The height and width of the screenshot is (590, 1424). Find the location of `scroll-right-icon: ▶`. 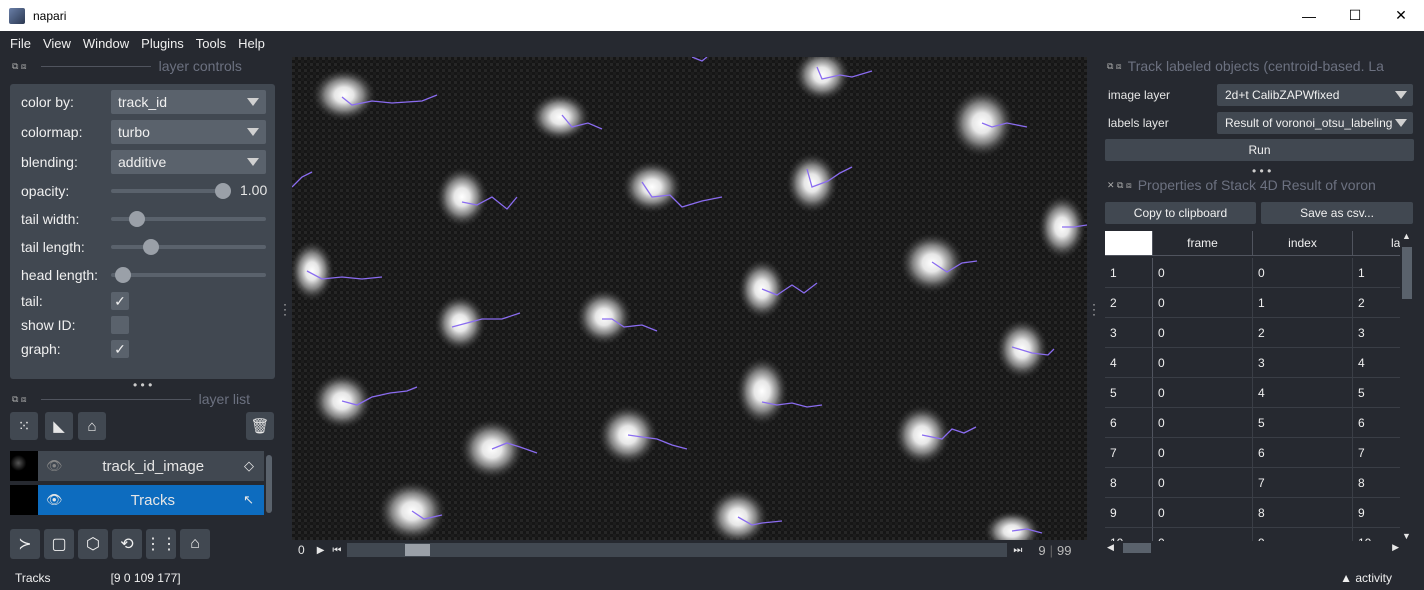

scroll-right-icon: ▶ is located at coordinates (1395, 547).